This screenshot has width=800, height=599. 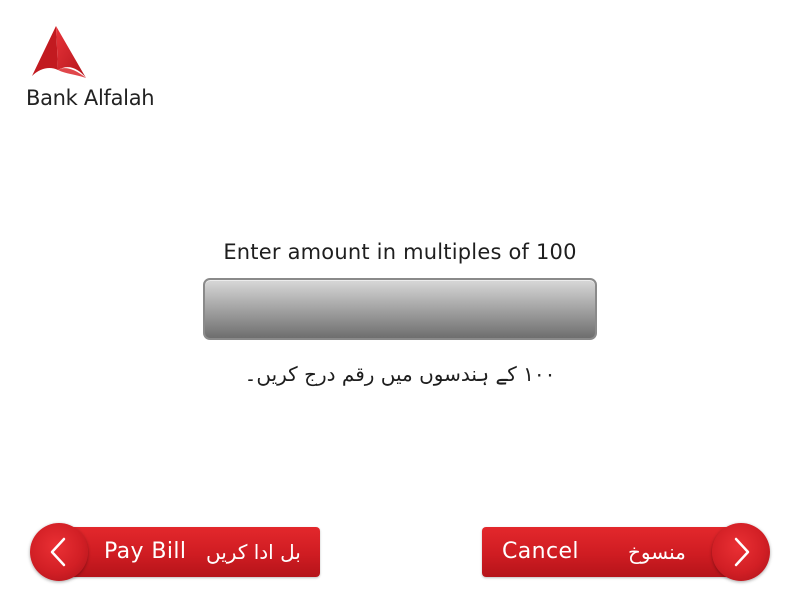 What do you see at coordinates (101, 71) in the screenshot?
I see `bank-logo: Bank Alfalah` at bounding box center [101, 71].